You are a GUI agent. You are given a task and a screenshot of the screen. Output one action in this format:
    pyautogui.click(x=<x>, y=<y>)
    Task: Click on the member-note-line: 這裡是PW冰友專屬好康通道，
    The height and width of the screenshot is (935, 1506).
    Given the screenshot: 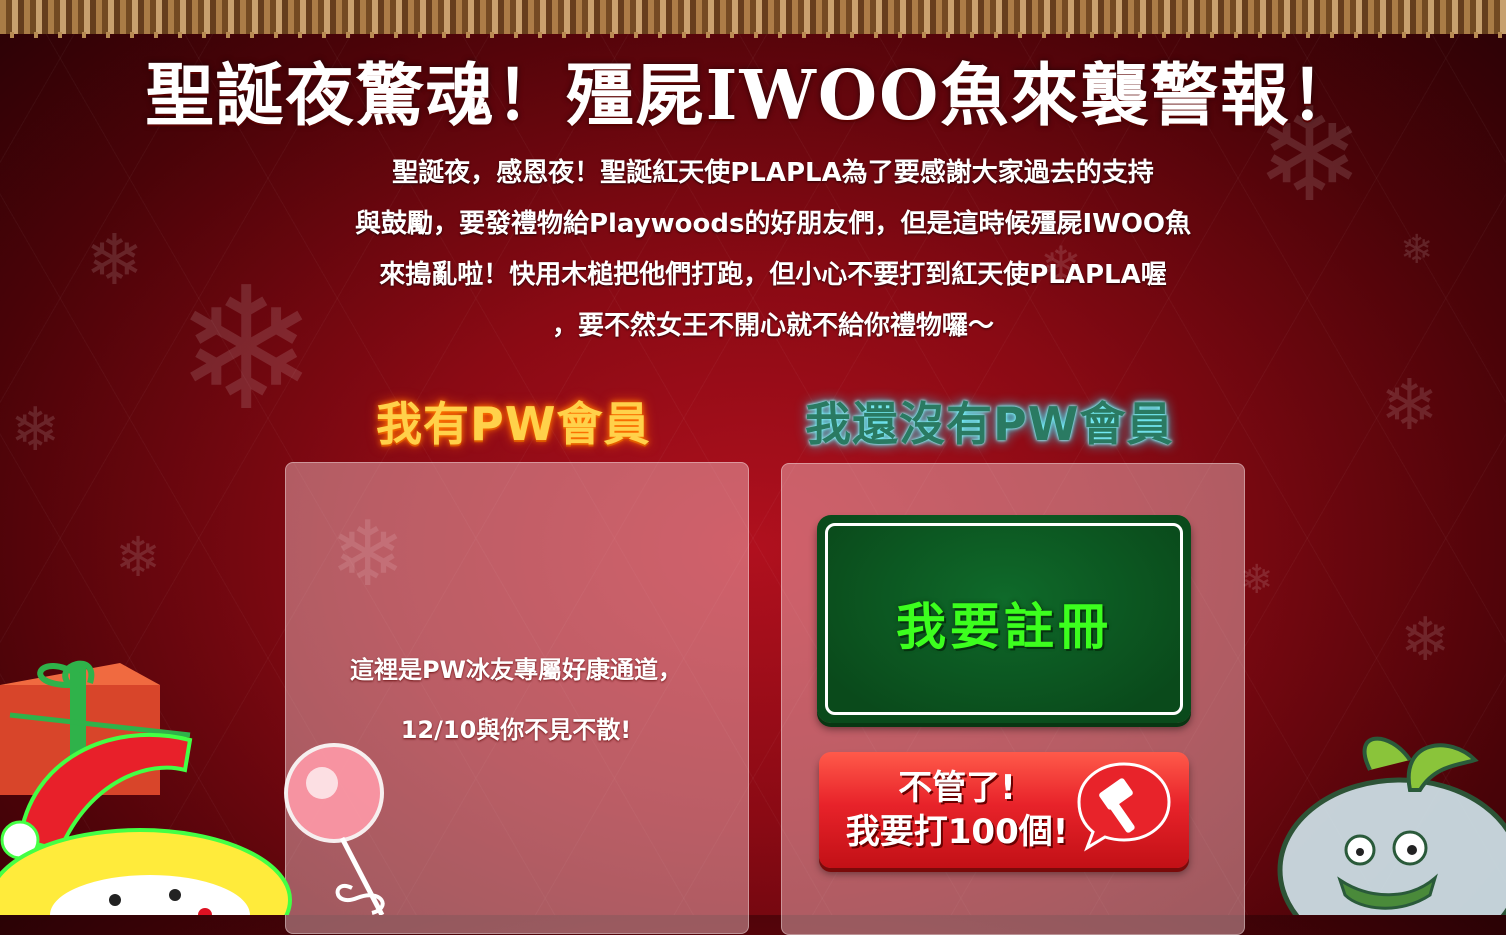 What is the action you would take?
    pyautogui.click(x=516, y=670)
    